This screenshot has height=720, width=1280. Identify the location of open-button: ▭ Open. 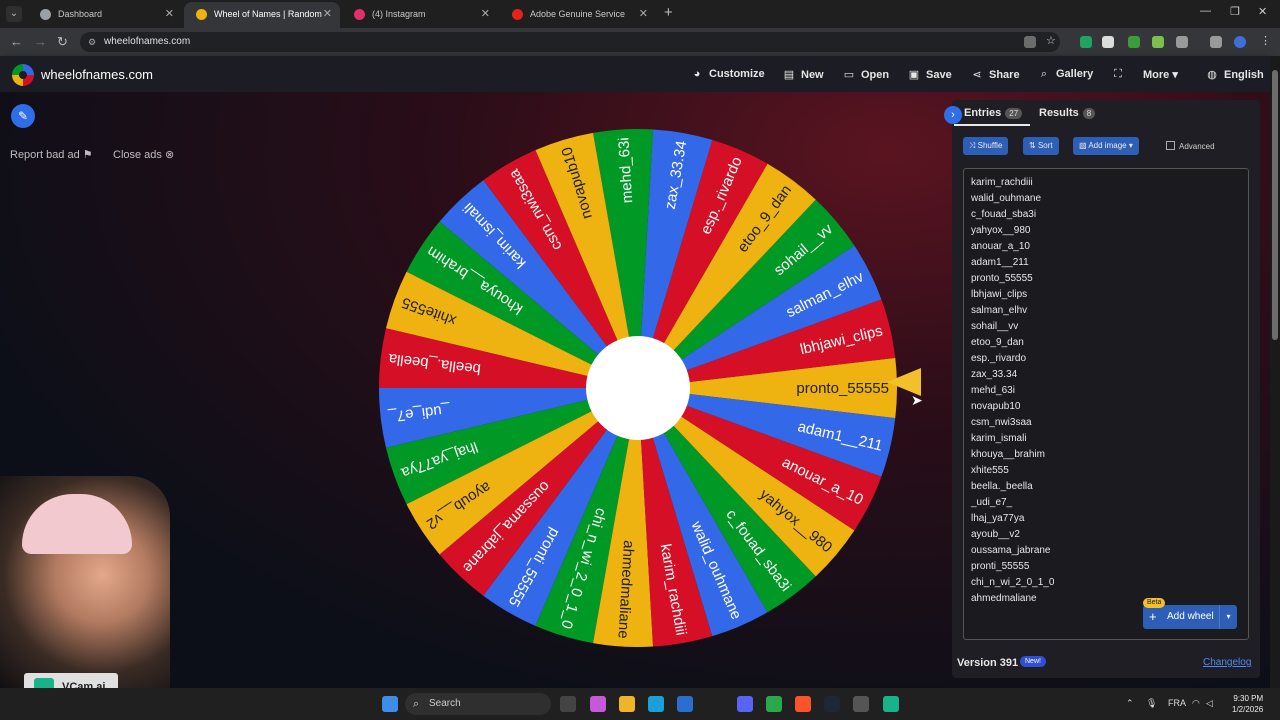
(865, 74).